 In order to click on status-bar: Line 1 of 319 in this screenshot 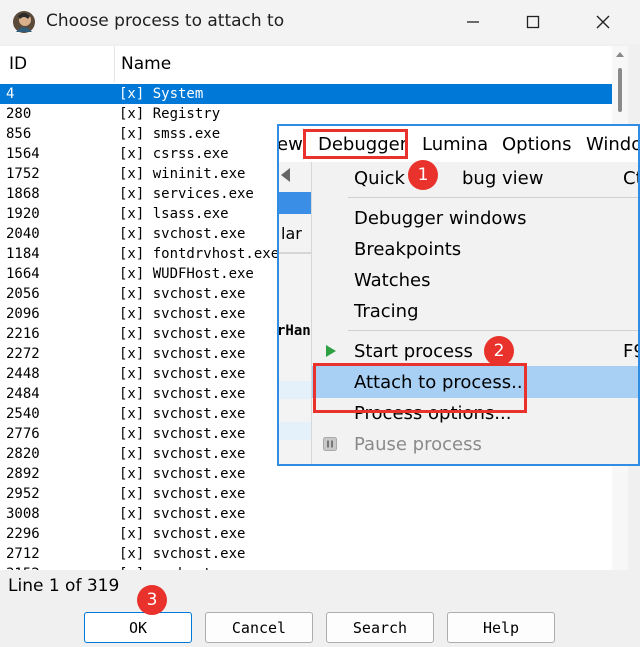, I will do `click(320, 585)`.